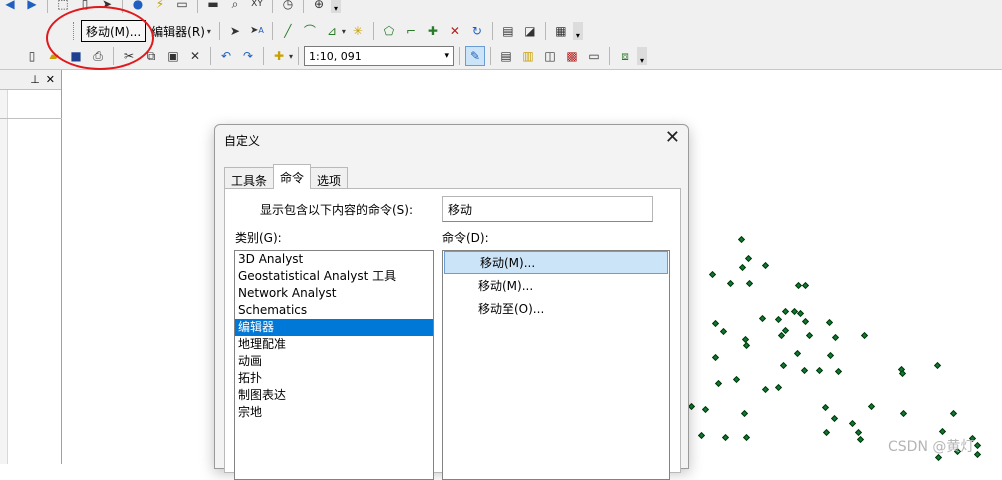 Image resolution: width=1002 pixels, height=480 pixels. Describe the element at coordinates (257, 31) in the screenshot. I see `edit-annotation-icon: ➤ A` at that location.